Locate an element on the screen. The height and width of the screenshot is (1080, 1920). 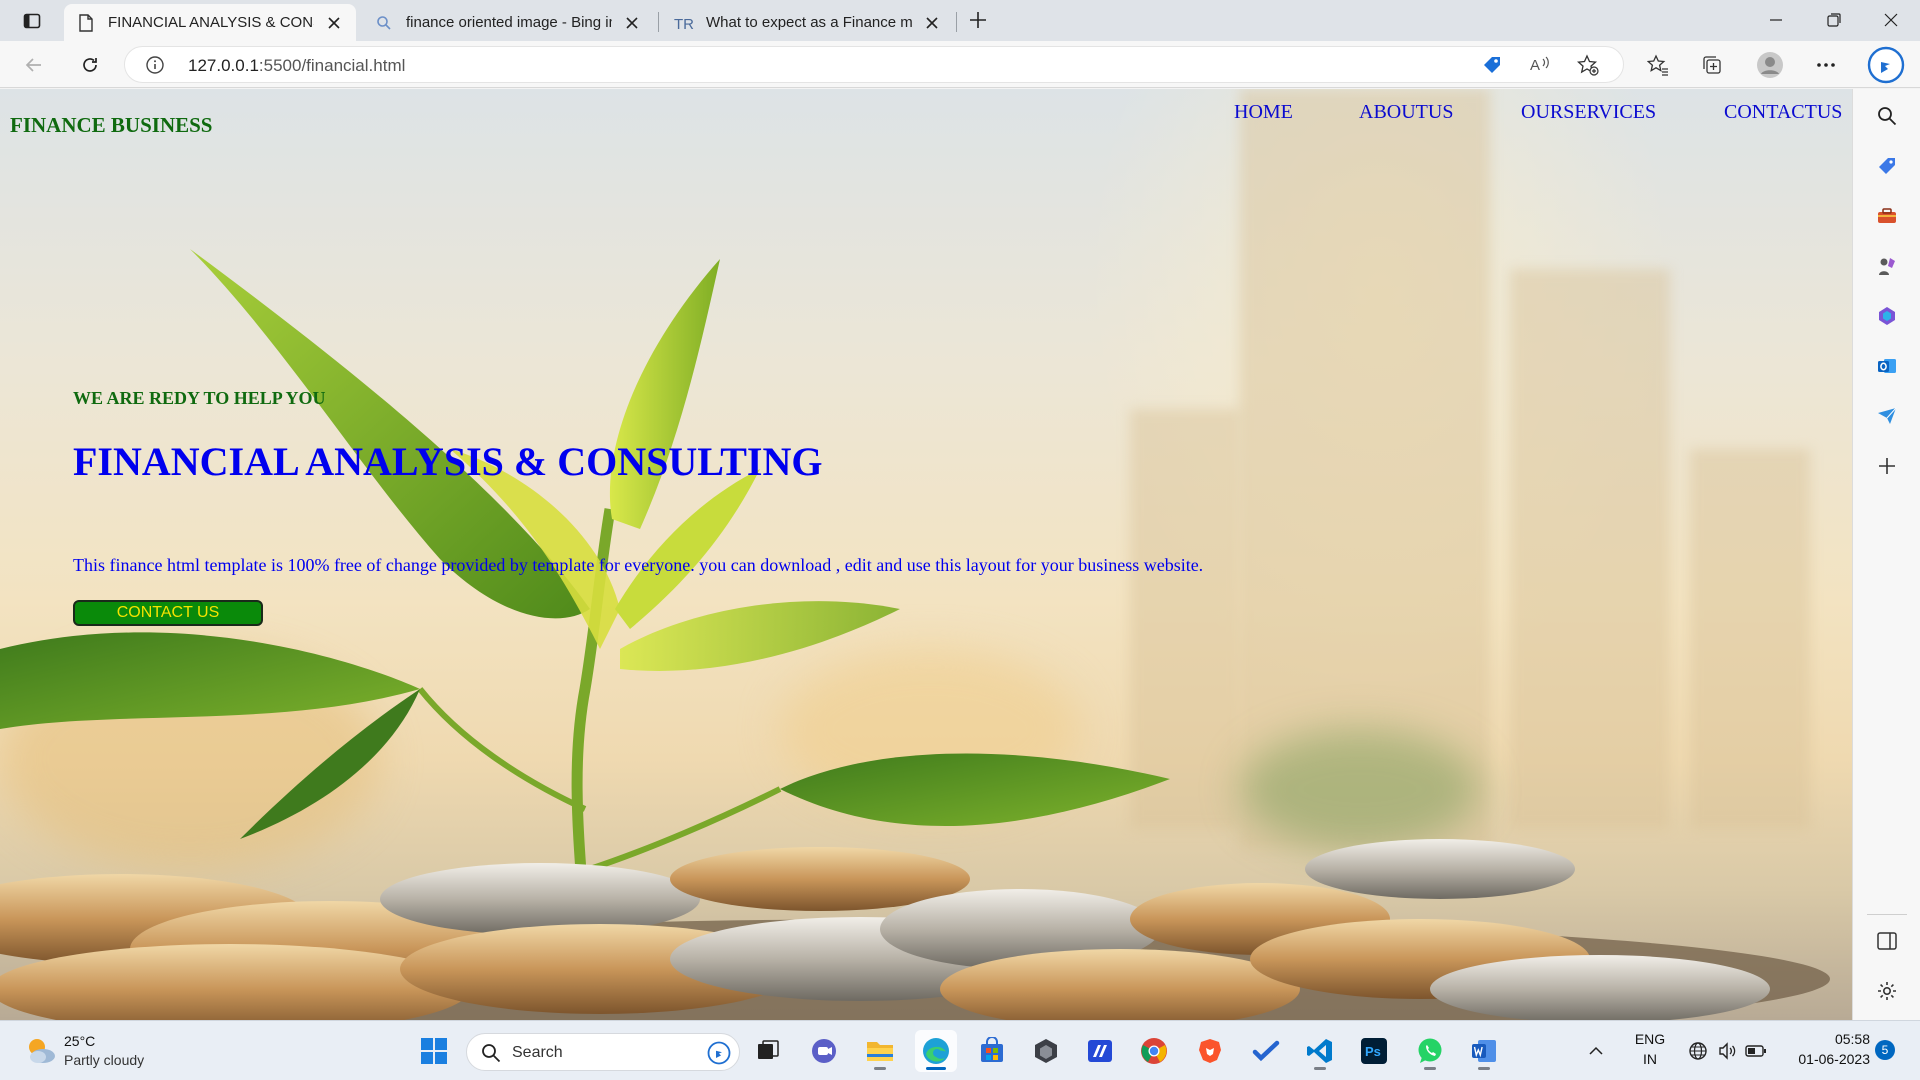
tab-title: FINANCIAL ANALYSIS & CONSULTING is located at coordinates (211, 22).